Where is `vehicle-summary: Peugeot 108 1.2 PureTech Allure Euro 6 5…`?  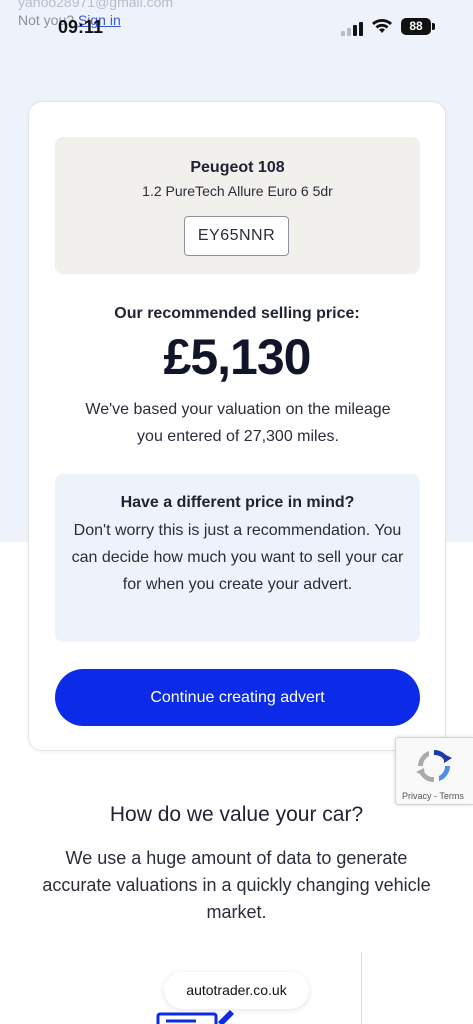 vehicle-summary: Peugeot 108 1.2 PureTech Allure Euro 6 5… is located at coordinates (237, 205).